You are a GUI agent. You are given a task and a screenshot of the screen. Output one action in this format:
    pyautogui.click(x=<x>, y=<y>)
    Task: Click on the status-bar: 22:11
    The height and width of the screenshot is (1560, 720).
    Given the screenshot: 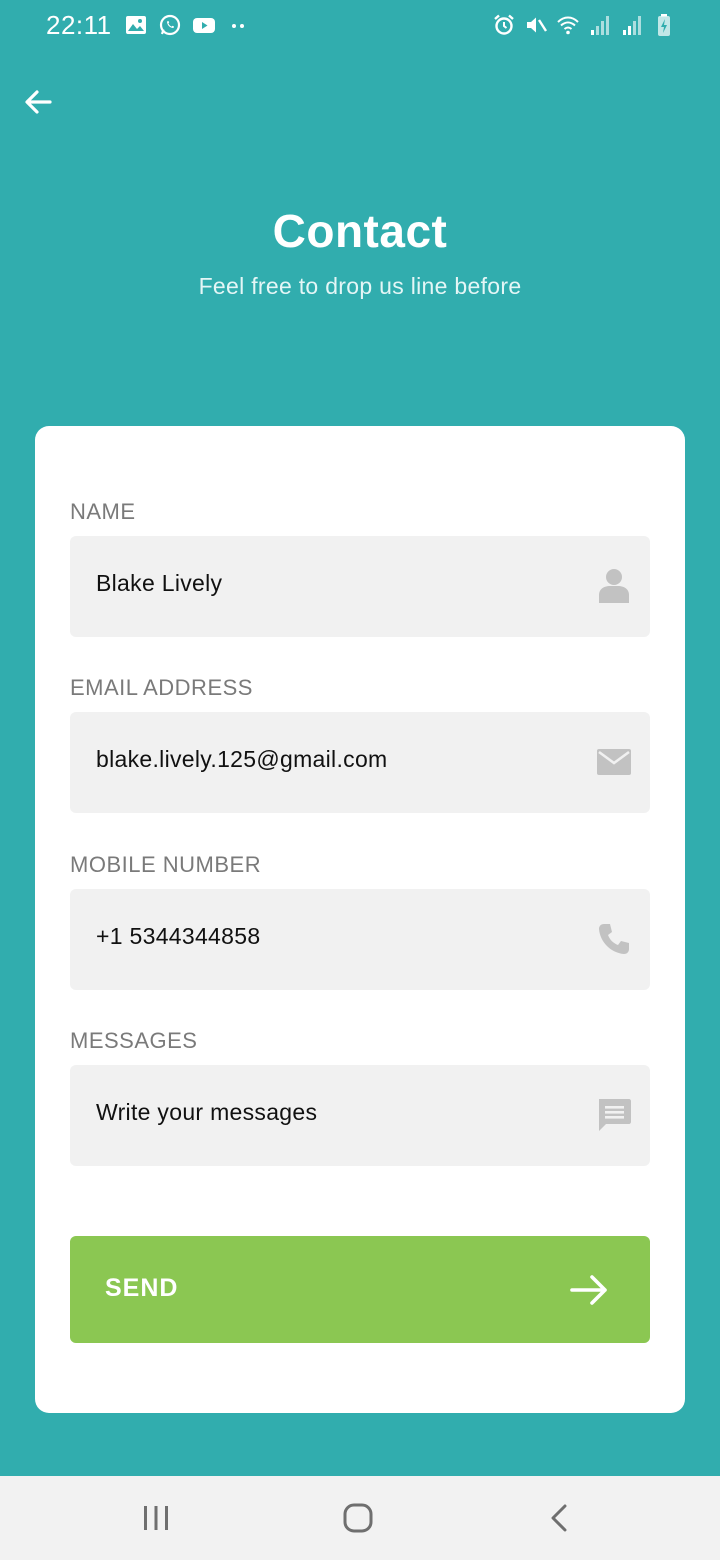 What is the action you would take?
    pyautogui.click(x=360, y=26)
    